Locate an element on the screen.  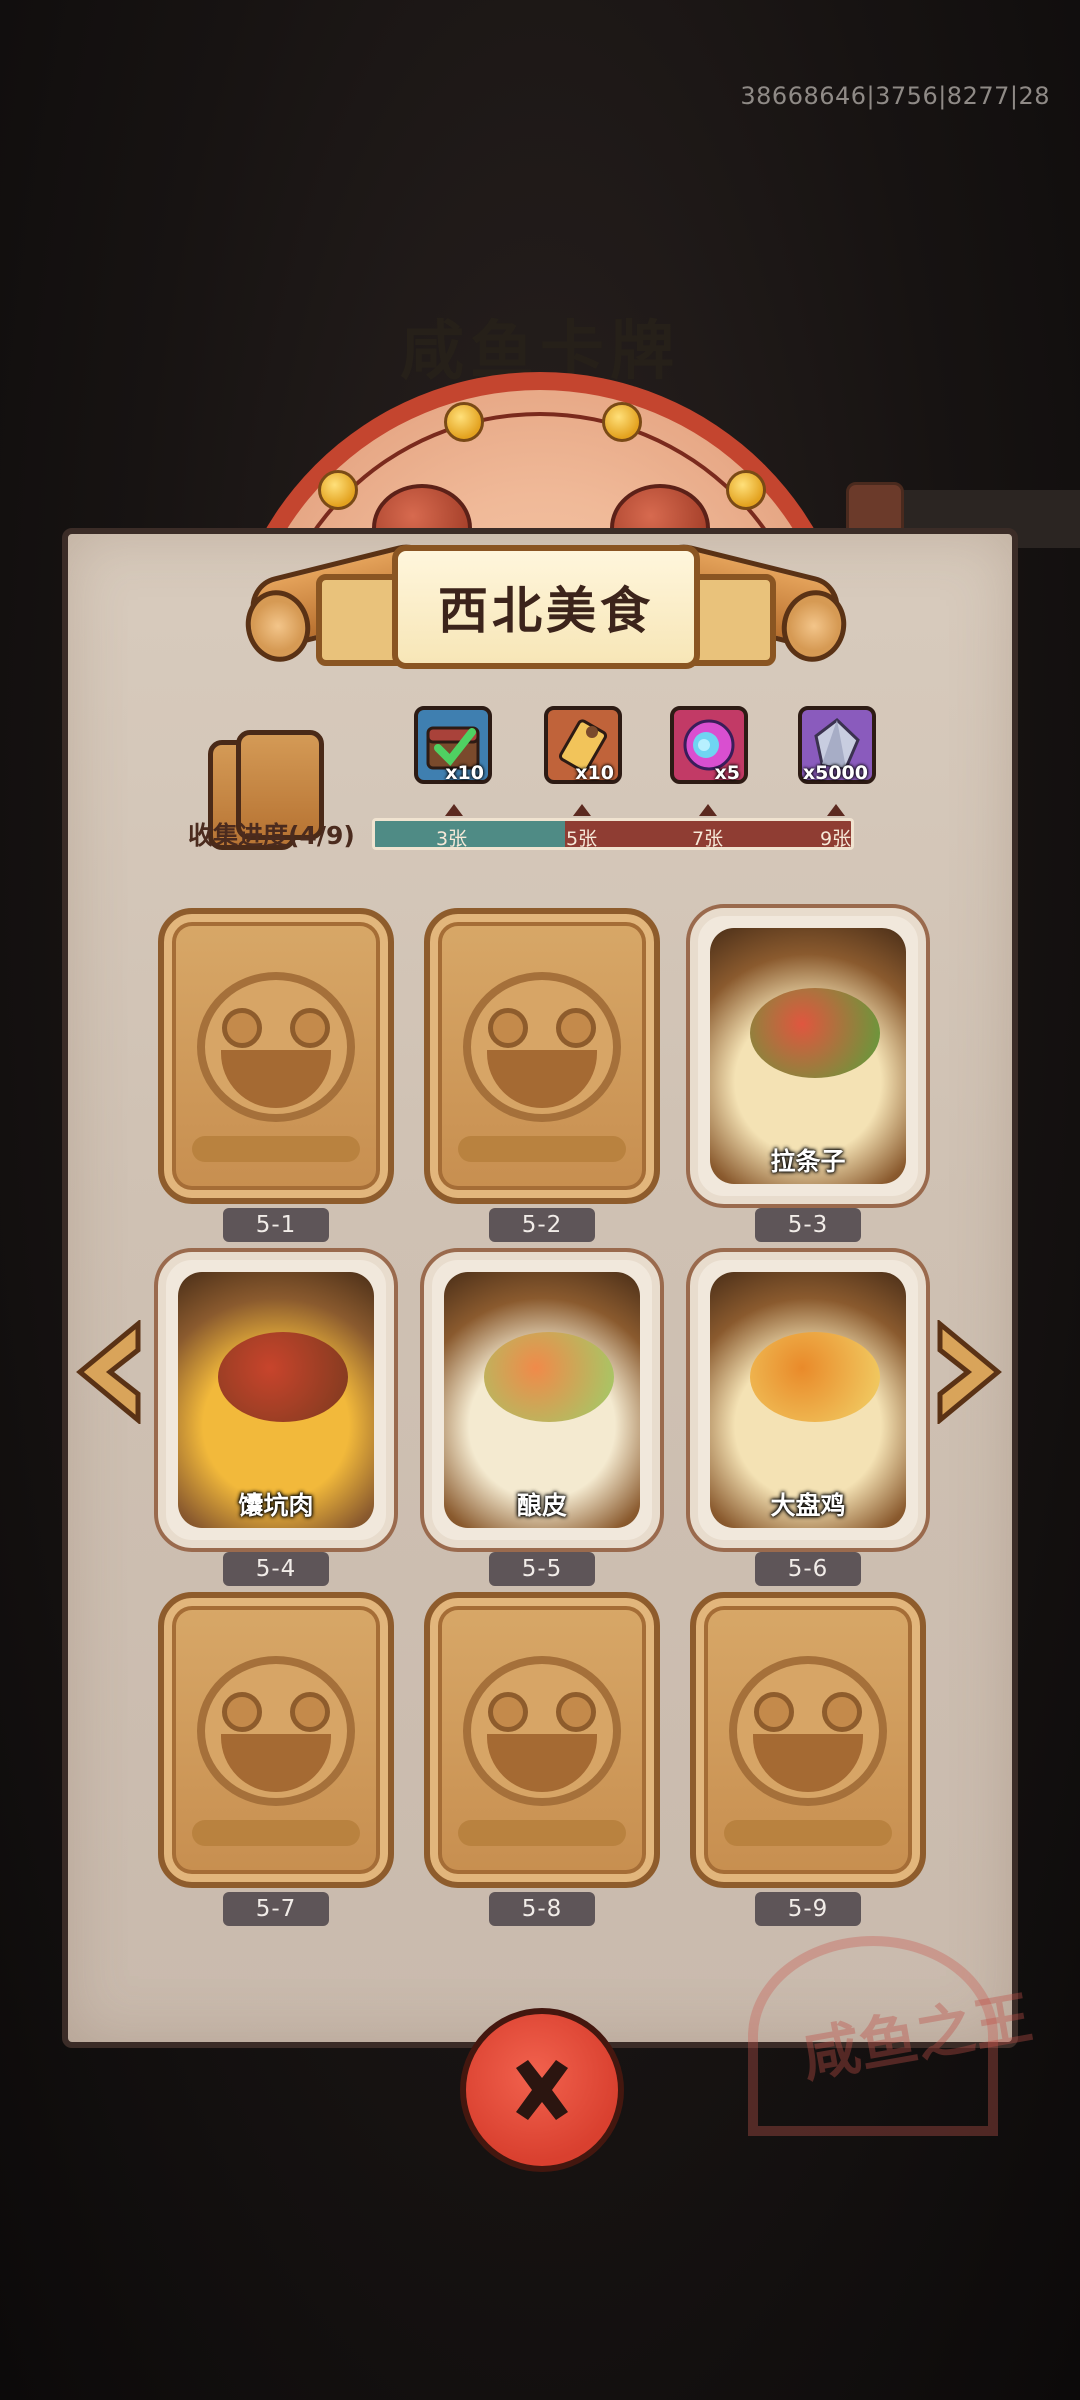
progress-bar-fill is located at coordinates (470, 834).